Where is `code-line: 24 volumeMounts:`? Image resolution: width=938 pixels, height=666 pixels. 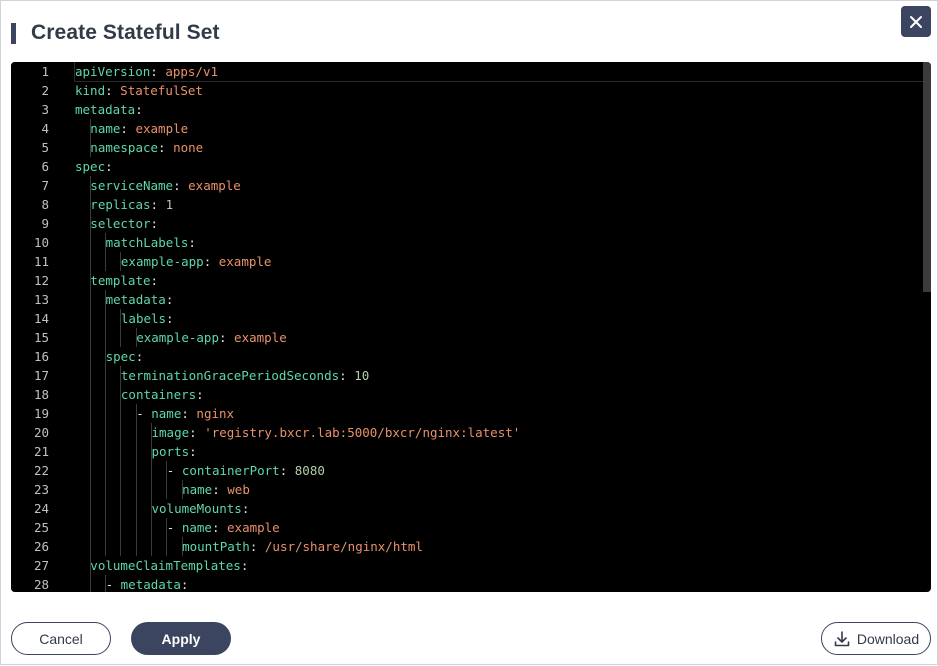 code-line: 24 volumeMounts: is located at coordinates (471, 508).